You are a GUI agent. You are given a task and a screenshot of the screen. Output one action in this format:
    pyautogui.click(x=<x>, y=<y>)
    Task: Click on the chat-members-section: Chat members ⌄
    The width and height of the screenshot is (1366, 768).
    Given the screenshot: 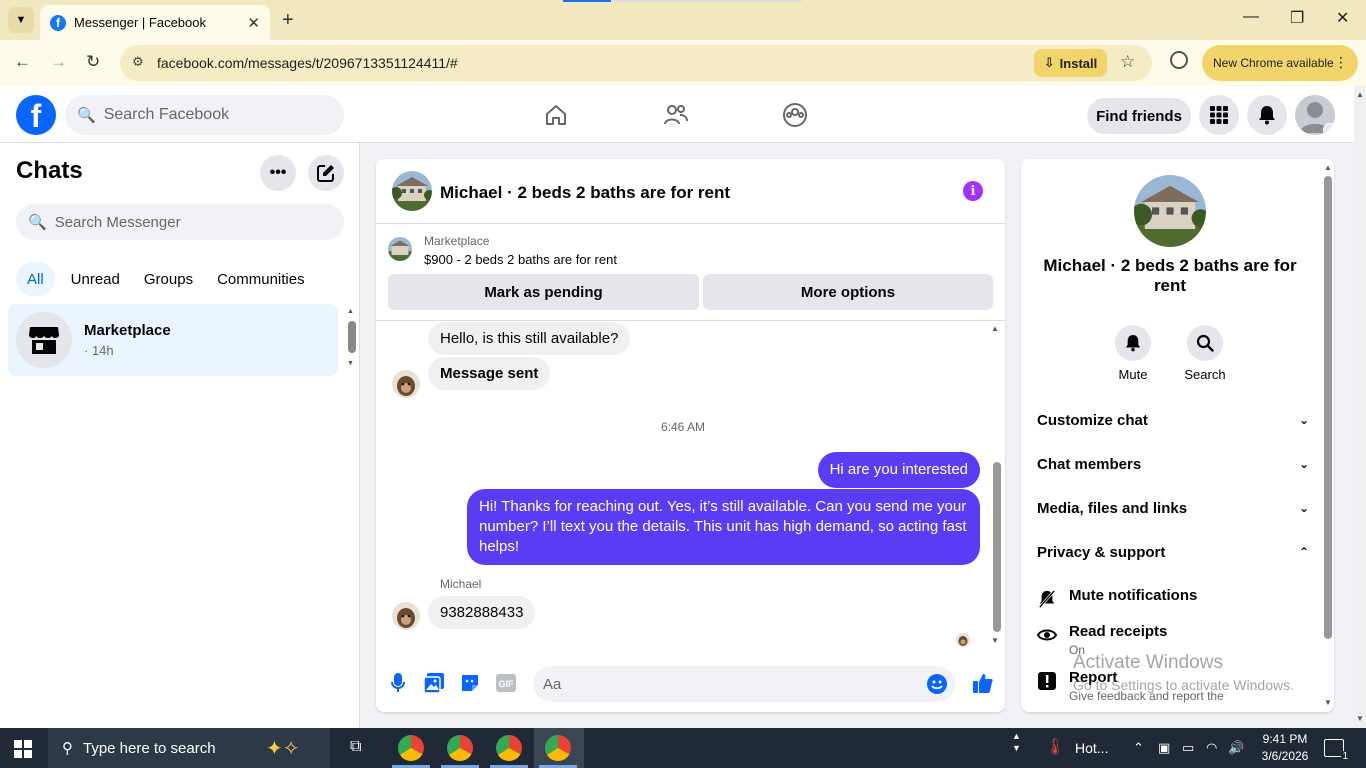 What is the action you would take?
    pyautogui.click(x=1173, y=464)
    